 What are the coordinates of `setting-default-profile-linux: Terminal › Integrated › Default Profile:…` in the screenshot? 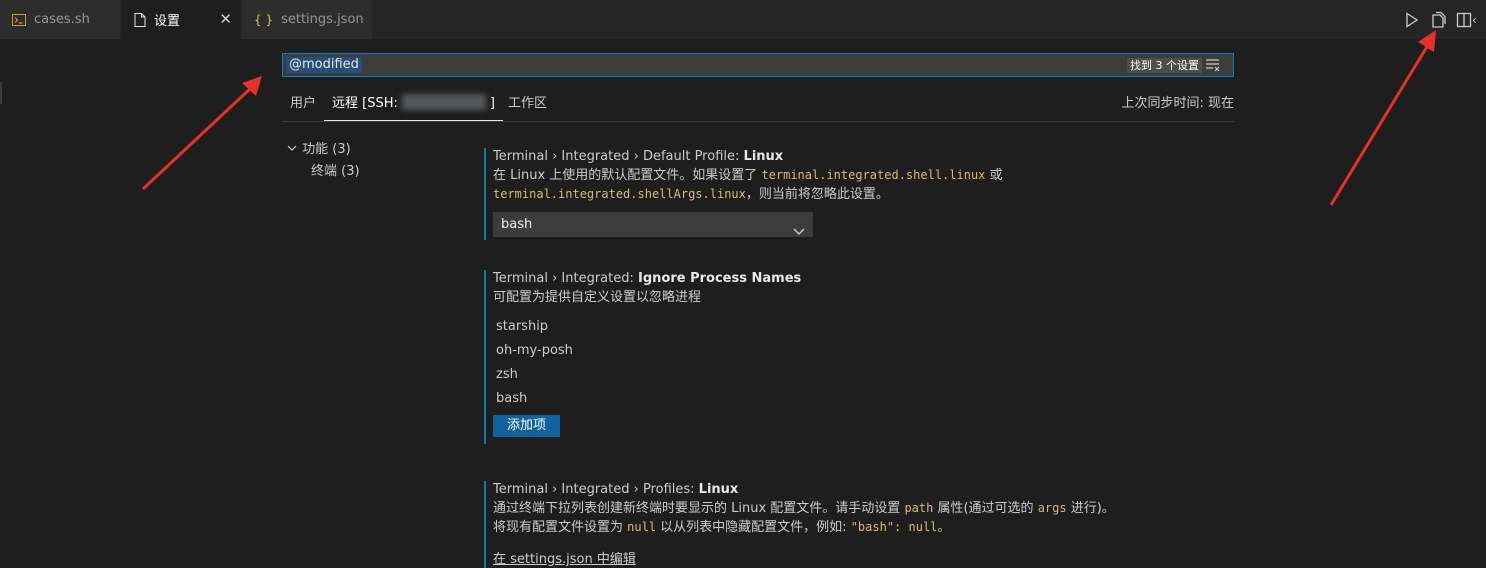 It's located at (743, 194).